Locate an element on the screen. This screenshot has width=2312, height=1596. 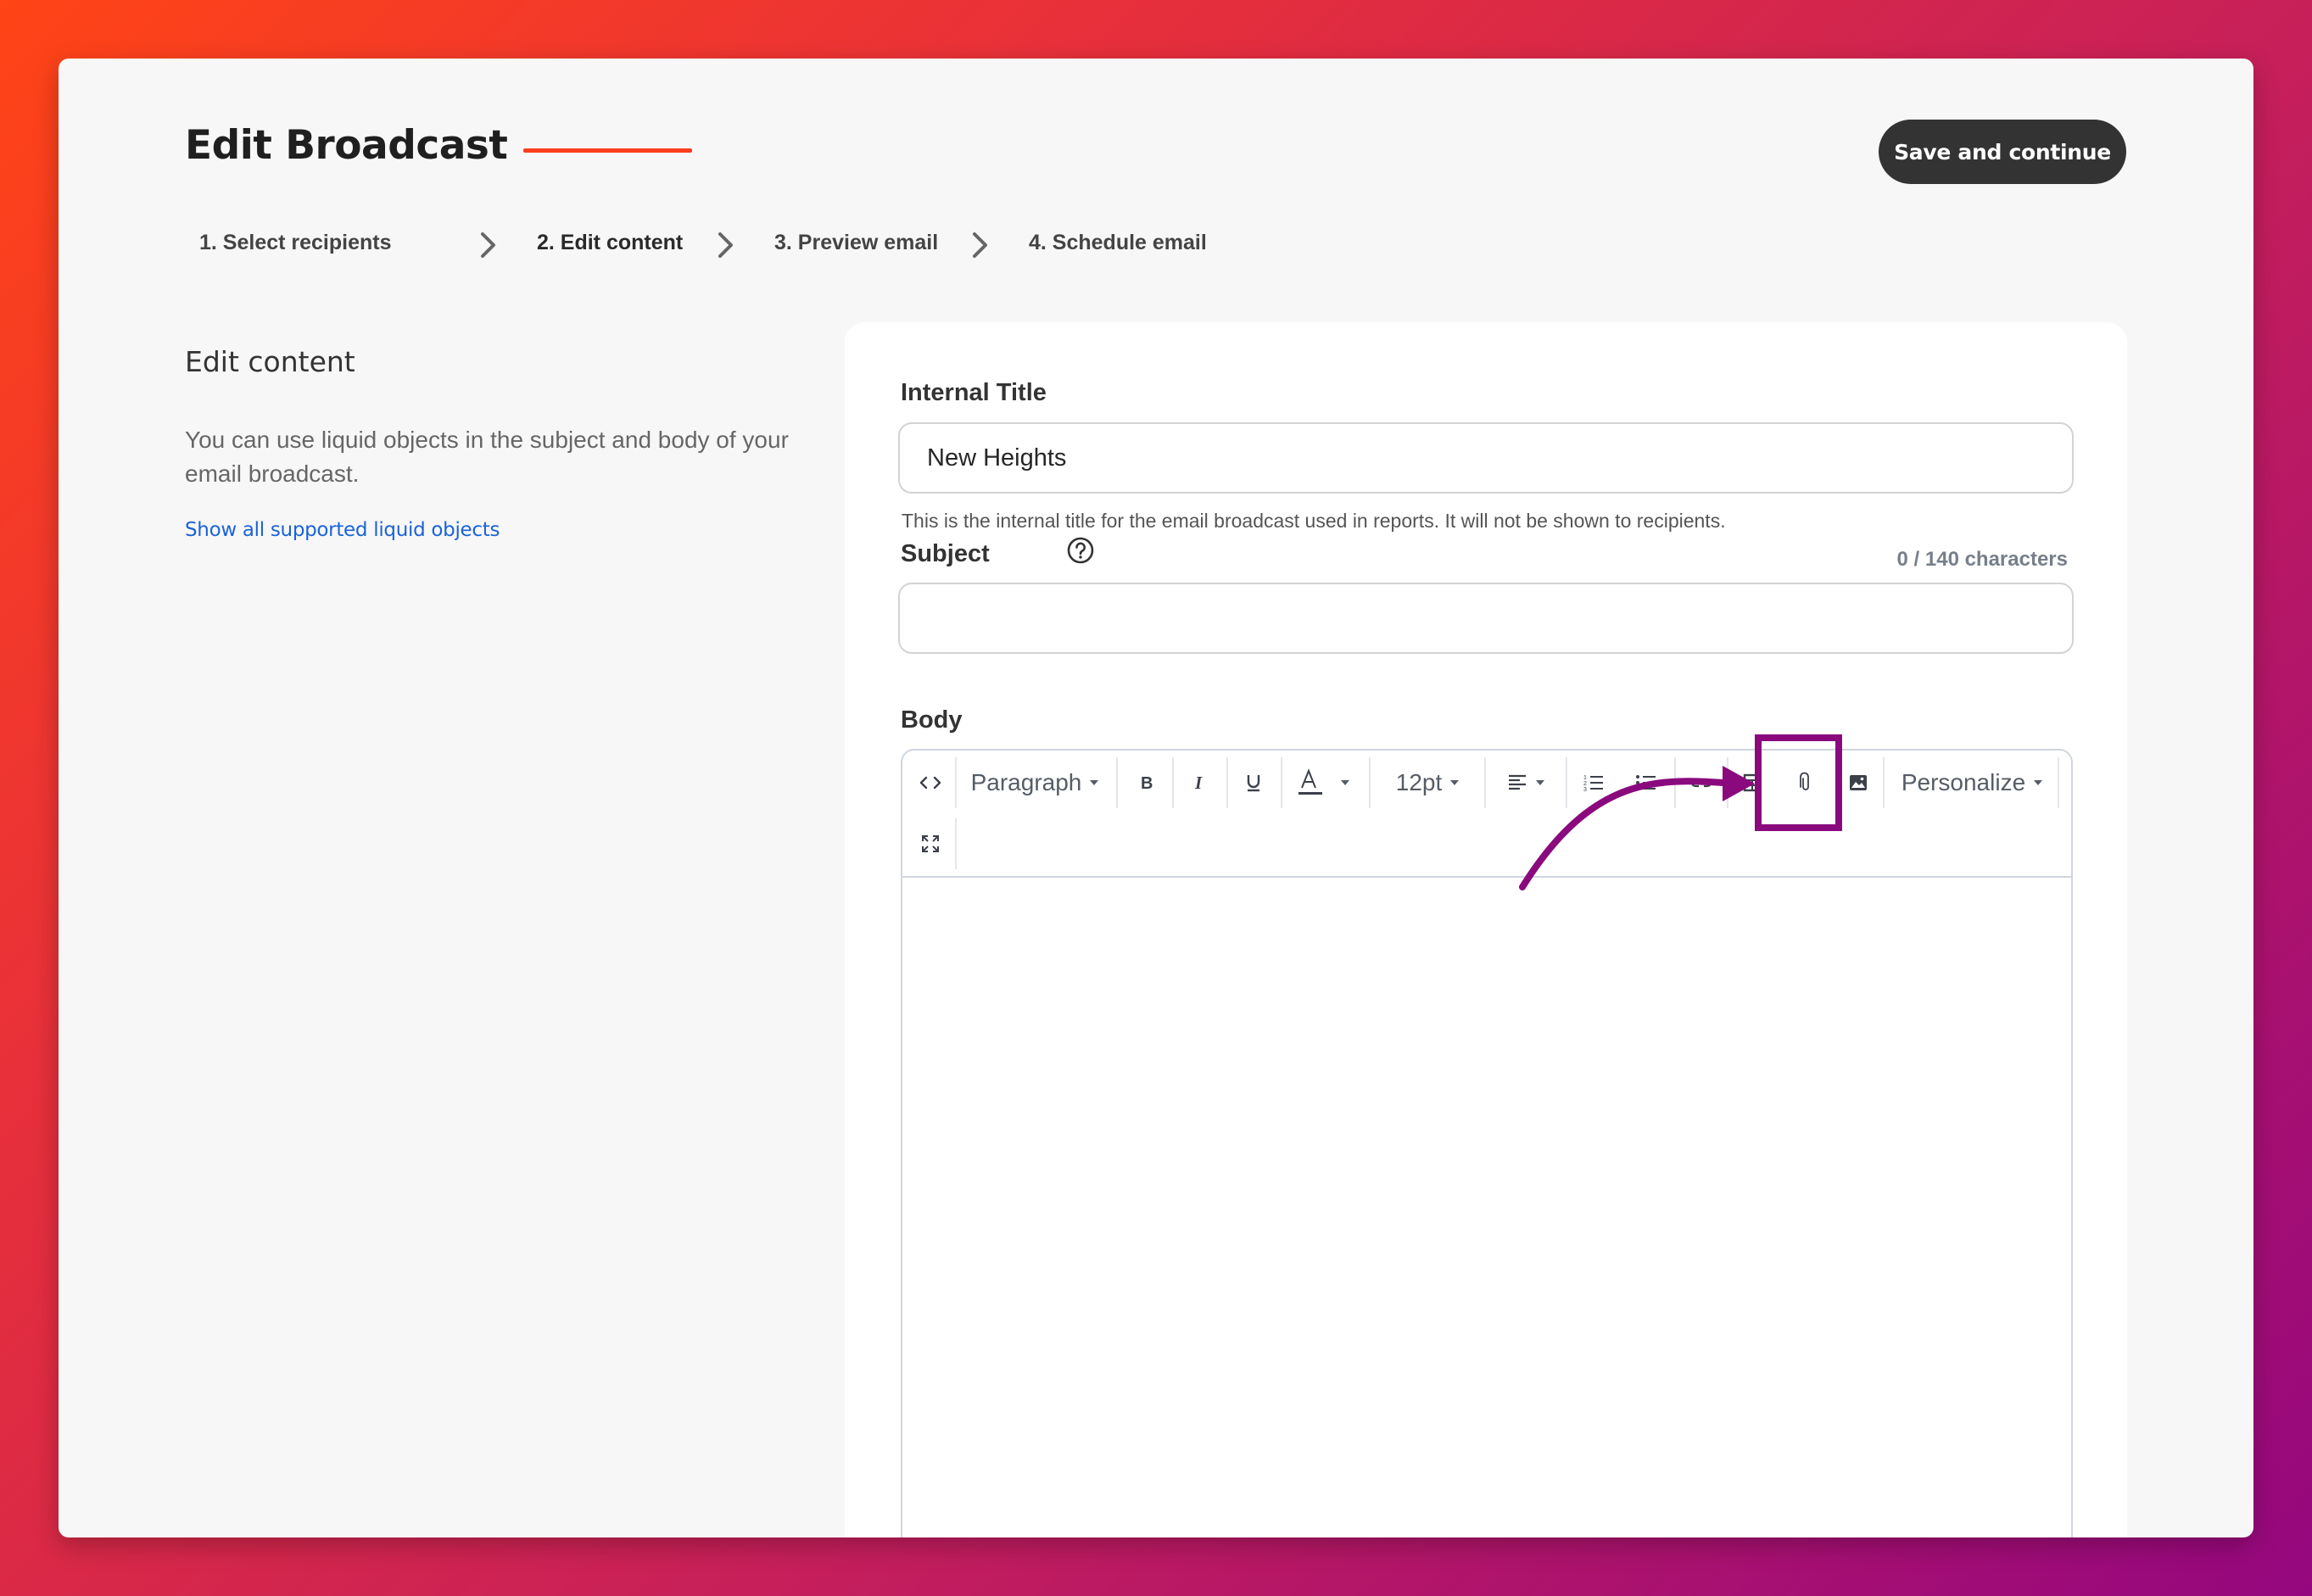
source-code-button is located at coordinates (930, 782).